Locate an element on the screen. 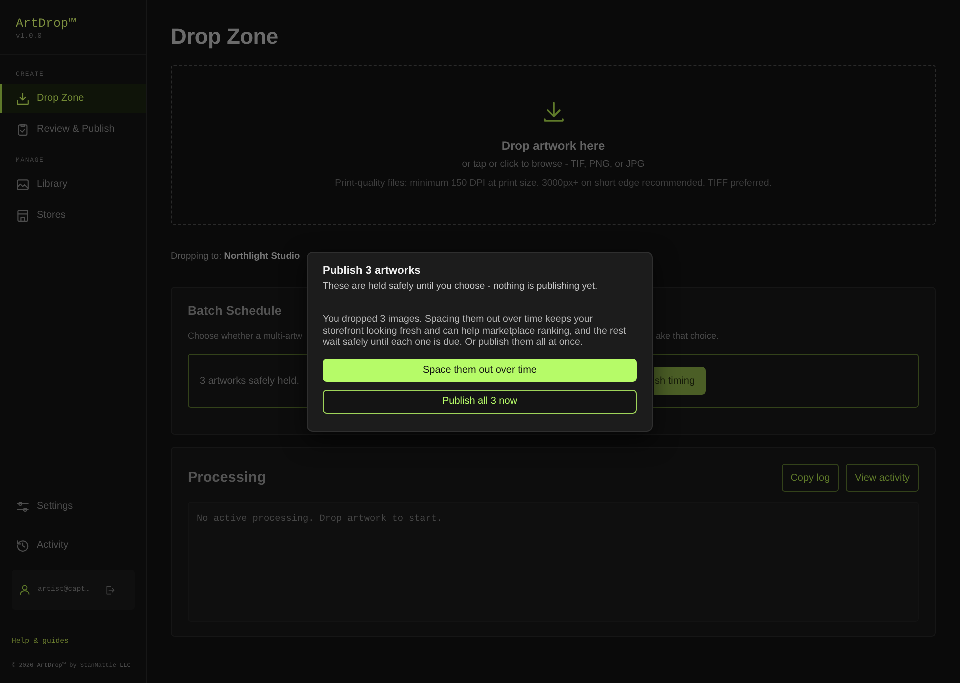  nav-item: Library is located at coordinates (73, 184).